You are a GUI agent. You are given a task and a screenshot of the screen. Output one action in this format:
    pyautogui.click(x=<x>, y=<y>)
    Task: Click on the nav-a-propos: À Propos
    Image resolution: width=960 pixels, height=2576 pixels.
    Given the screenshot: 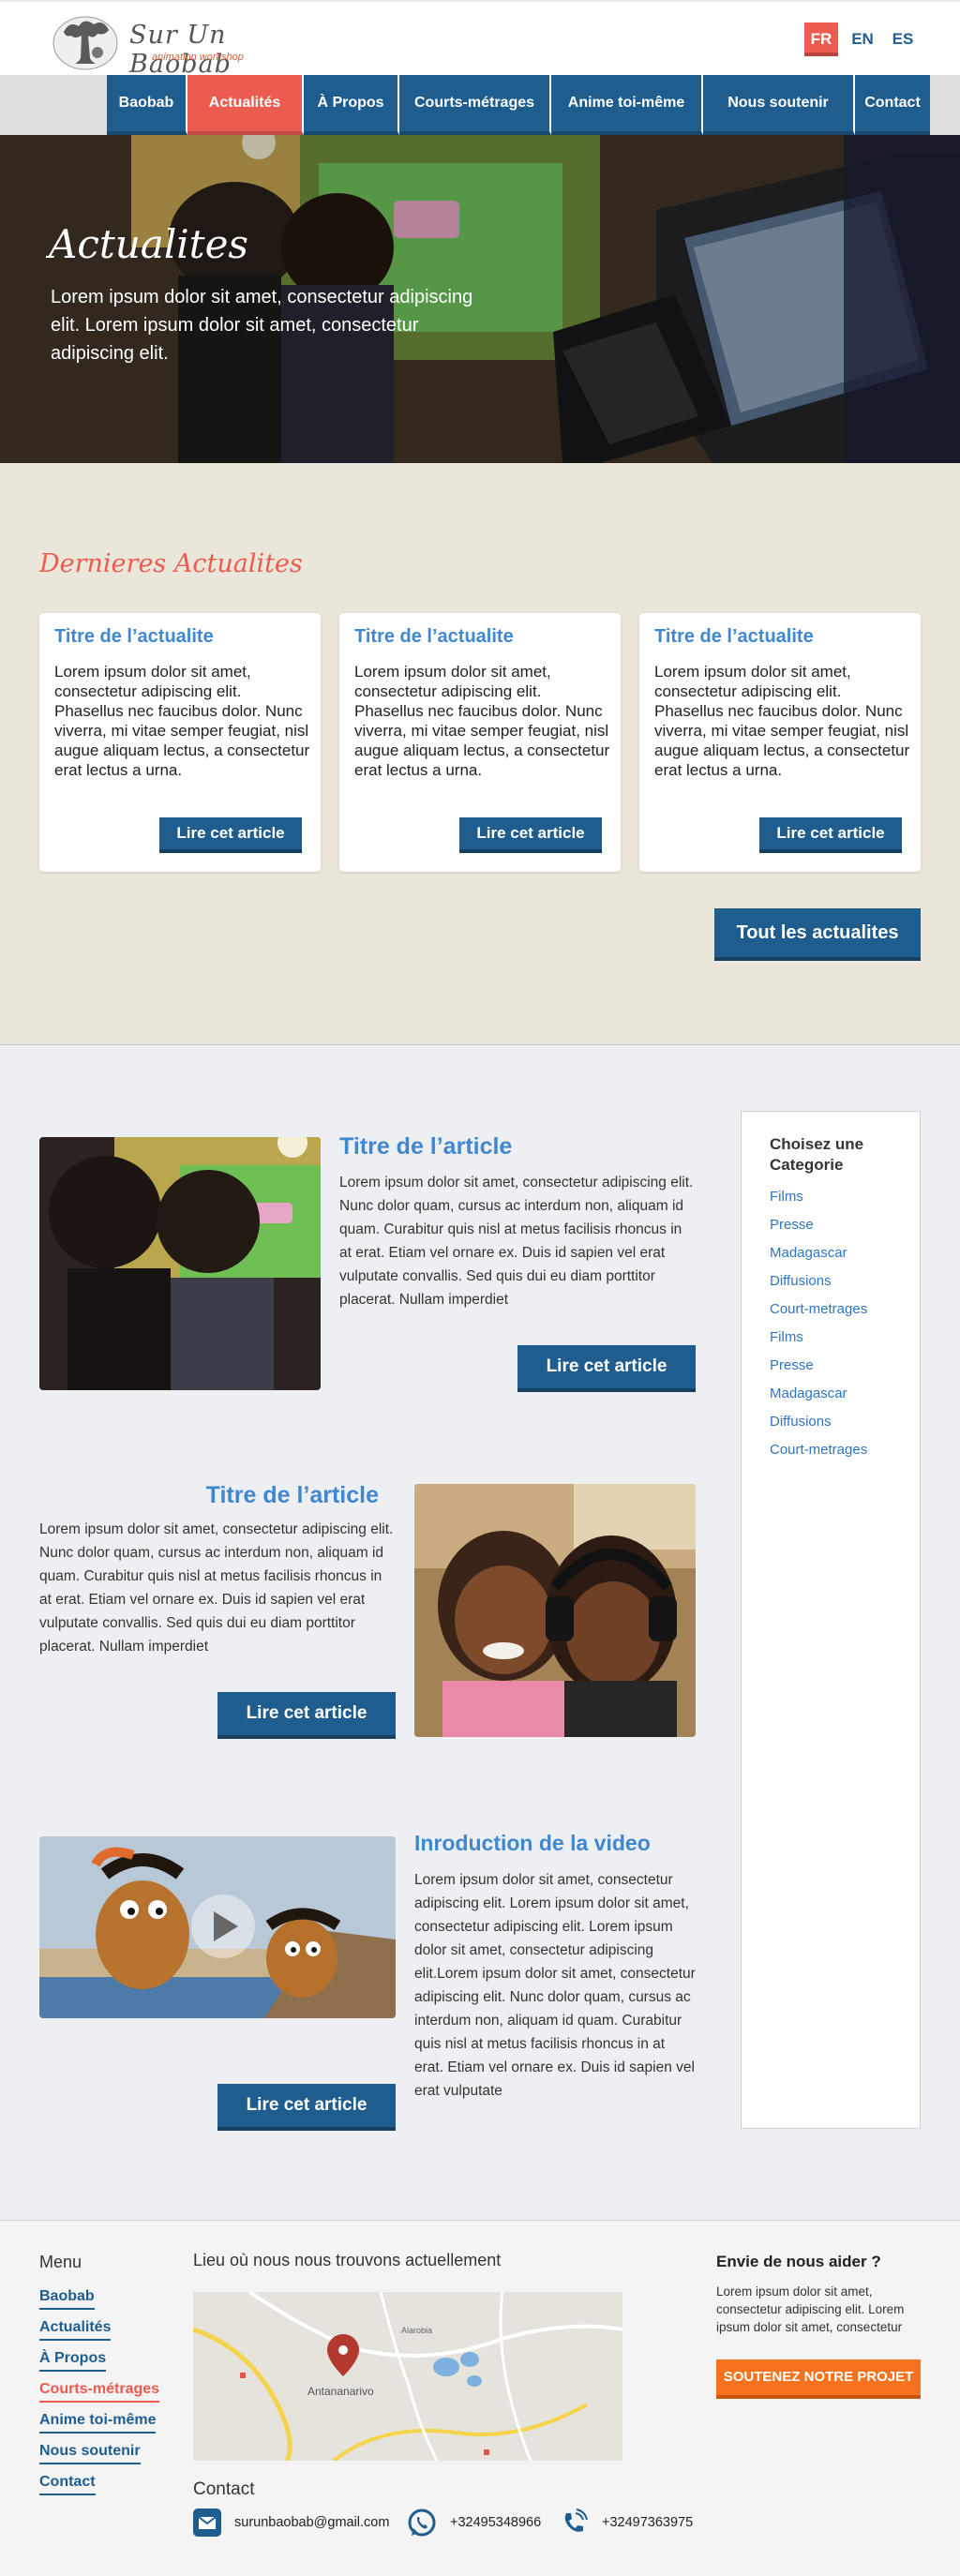 What is the action you would take?
    pyautogui.click(x=351, y=105)
    